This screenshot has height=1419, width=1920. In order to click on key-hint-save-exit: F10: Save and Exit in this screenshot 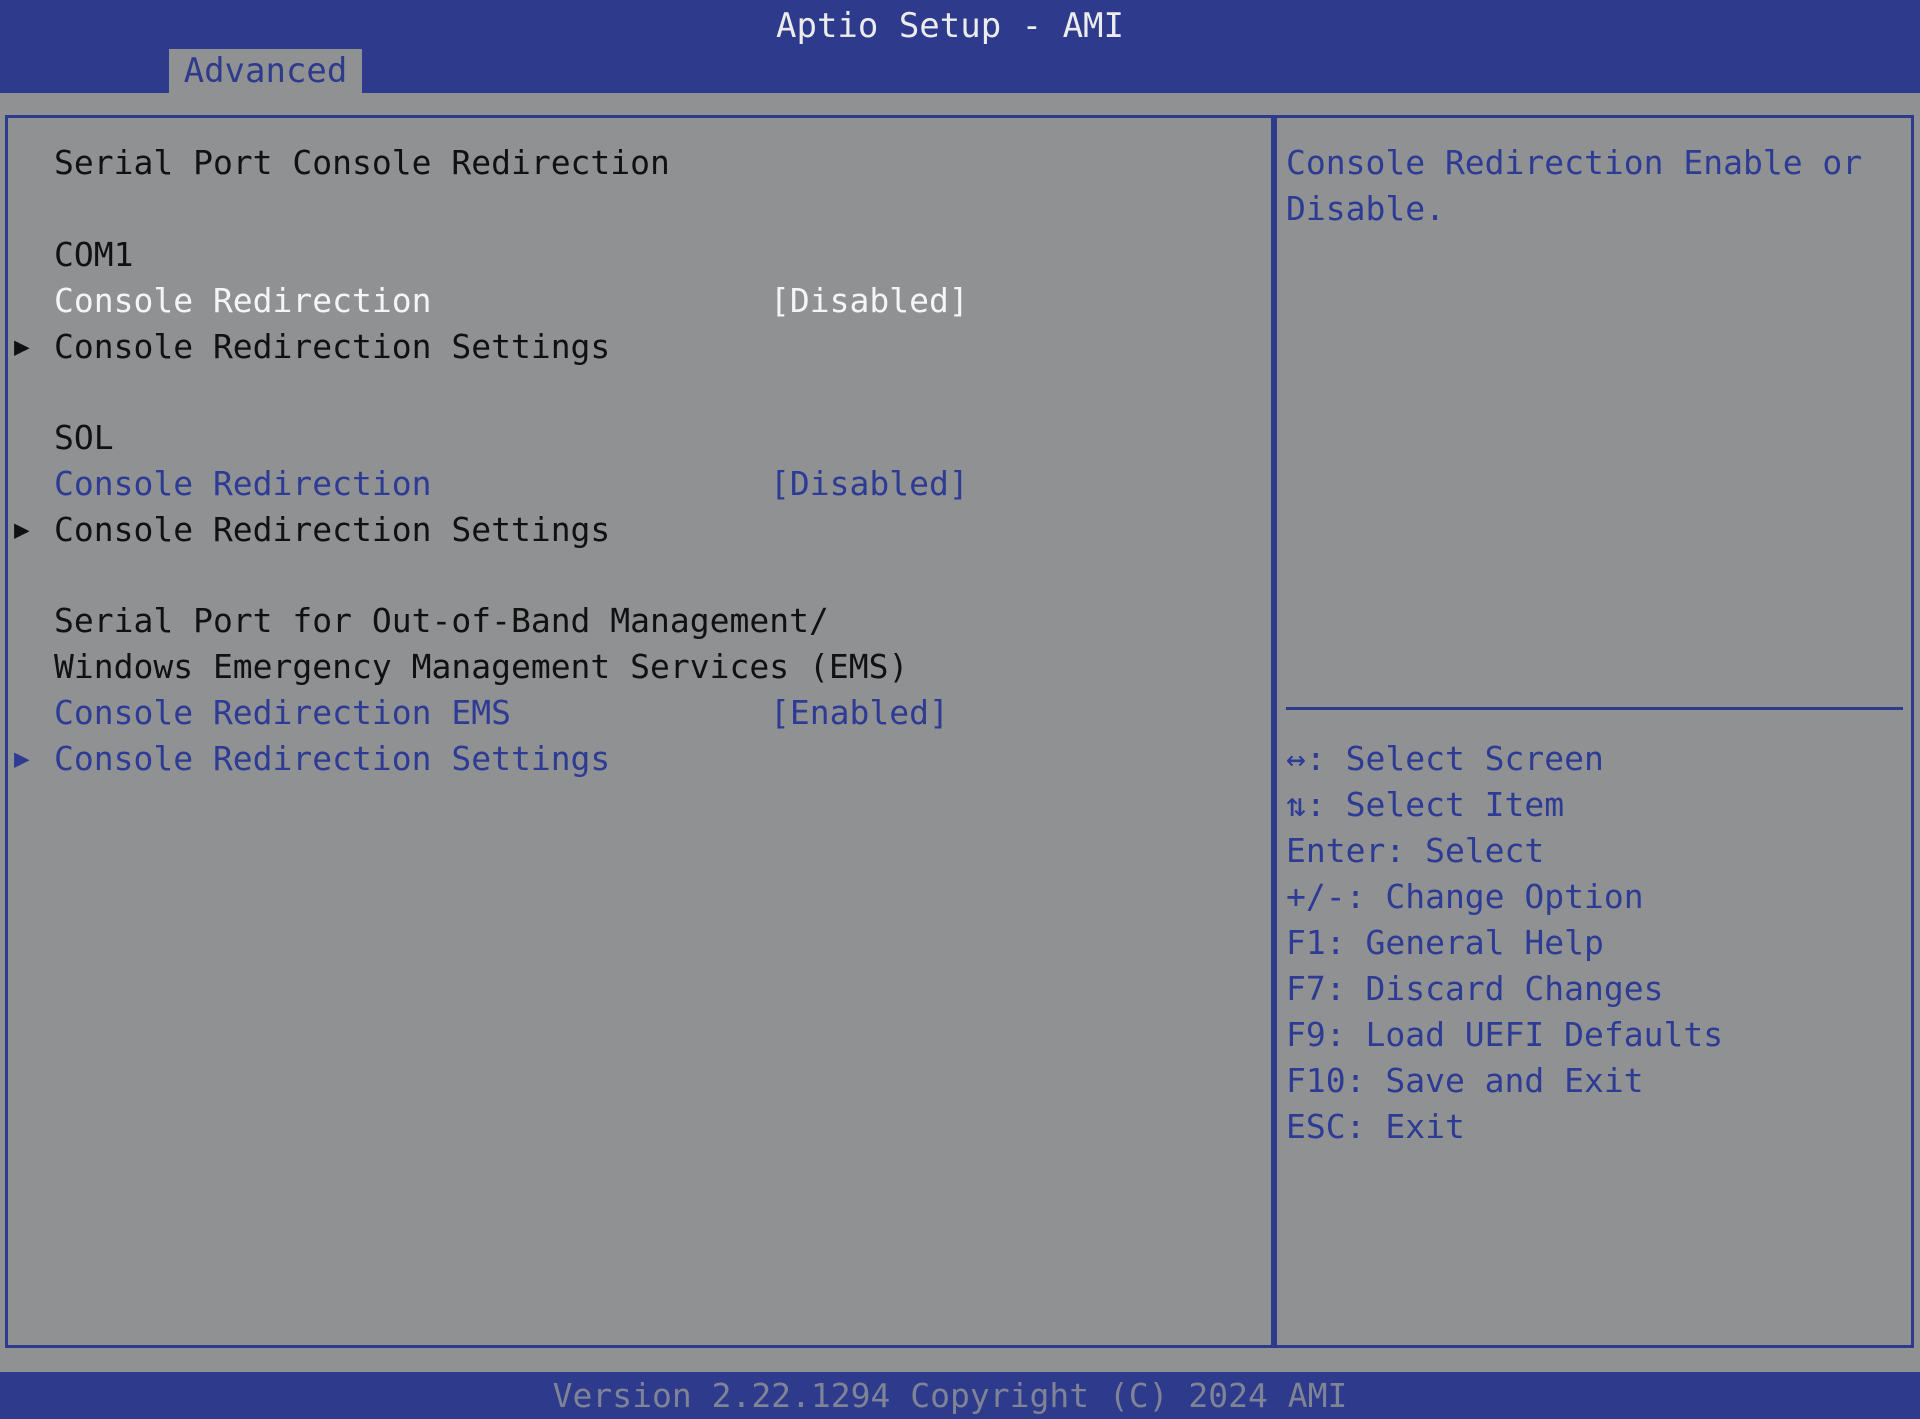, I will do `click(1465, 1080)`.